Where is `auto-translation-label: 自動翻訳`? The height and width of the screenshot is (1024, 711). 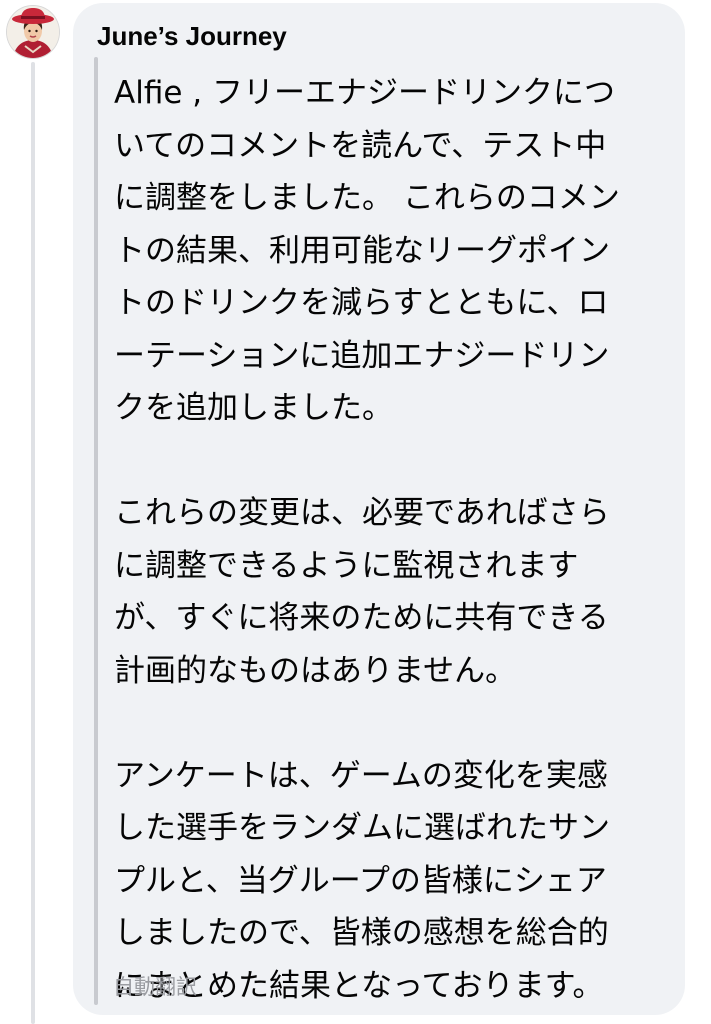 auto-translation-label: 自動翻訳 is located at coordinates (155, 987).